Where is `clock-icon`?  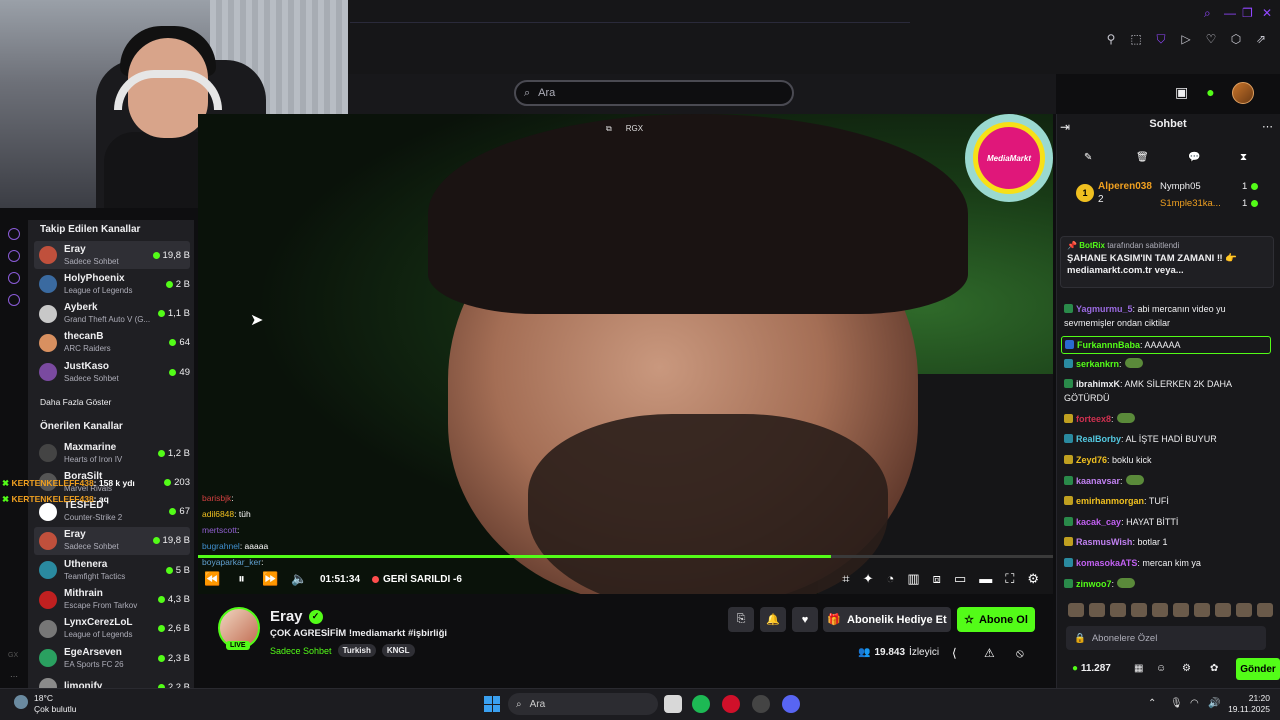
clock-icon is located at coordinates (14, 256).